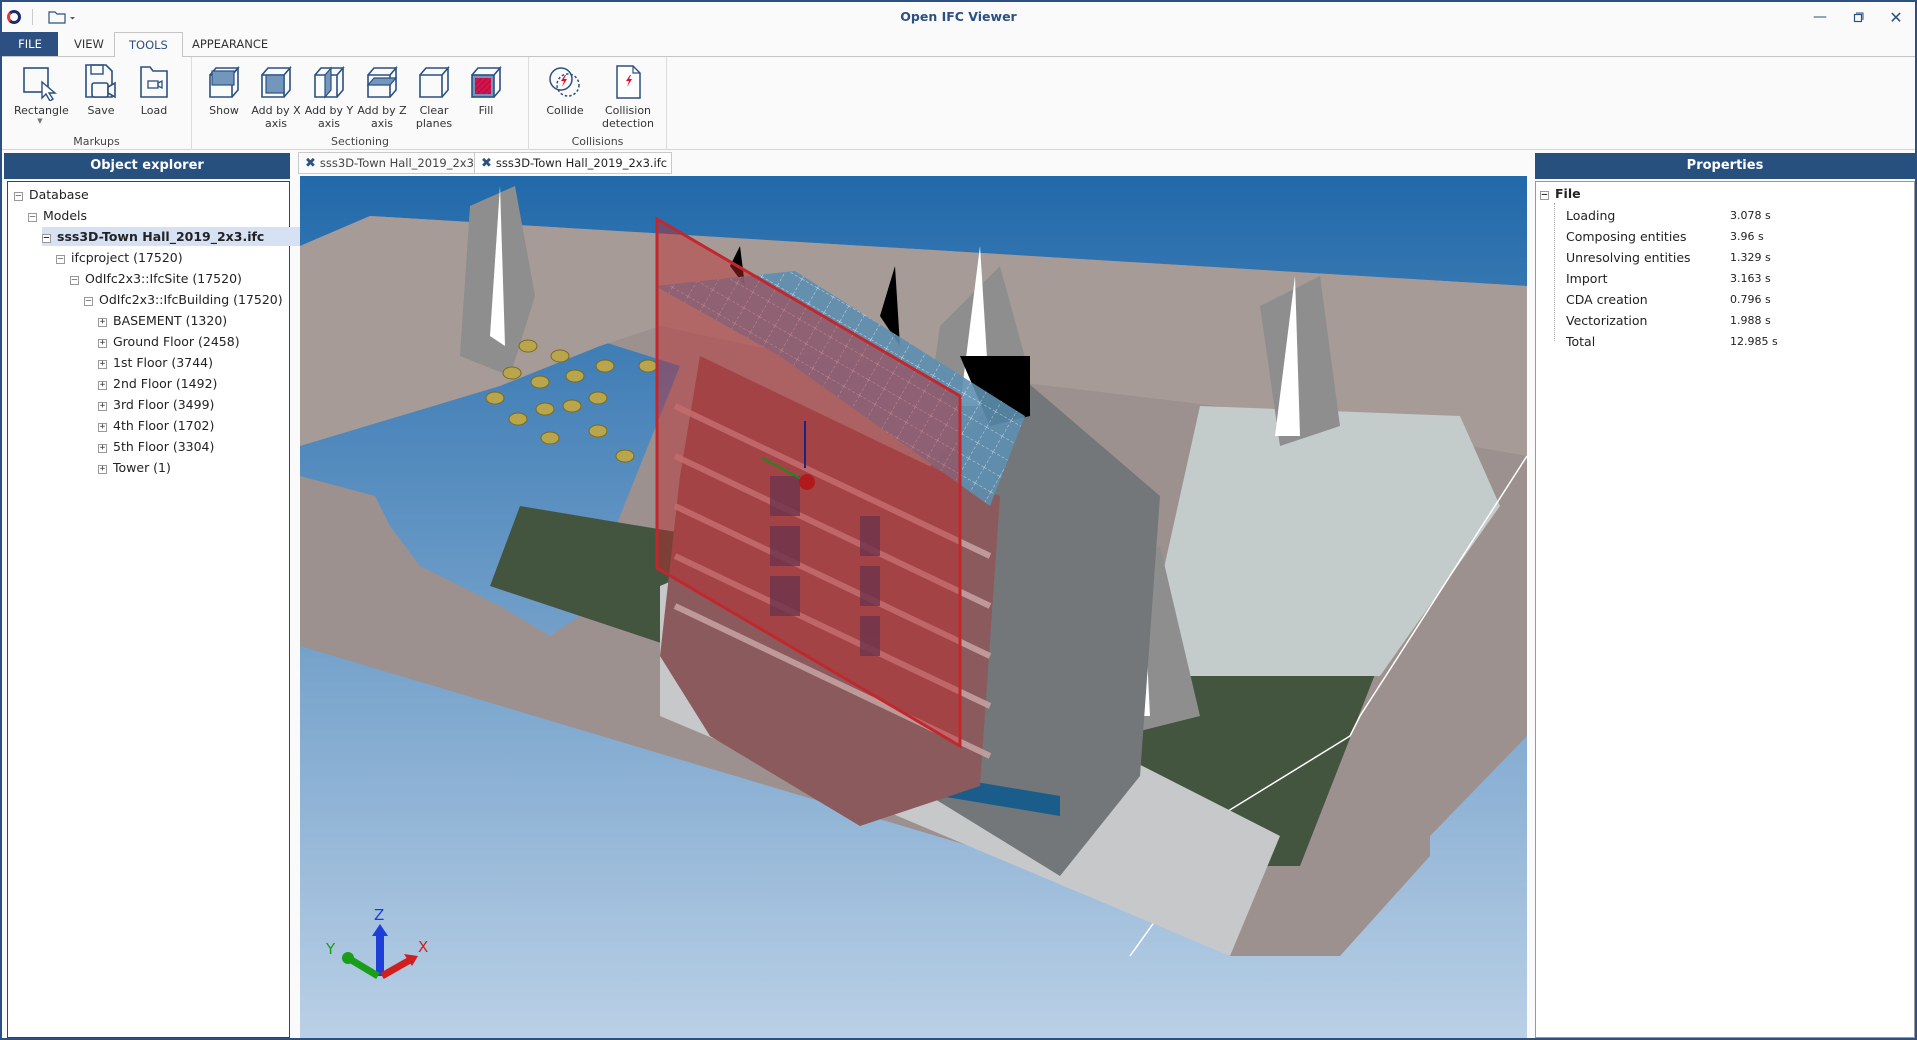 Image resolution: width=1917 pixels, height=1040 pixels. Describe the element at coordinates (1750, 320) in the screenshot. I see `property-value: 1.988 s` at that location.